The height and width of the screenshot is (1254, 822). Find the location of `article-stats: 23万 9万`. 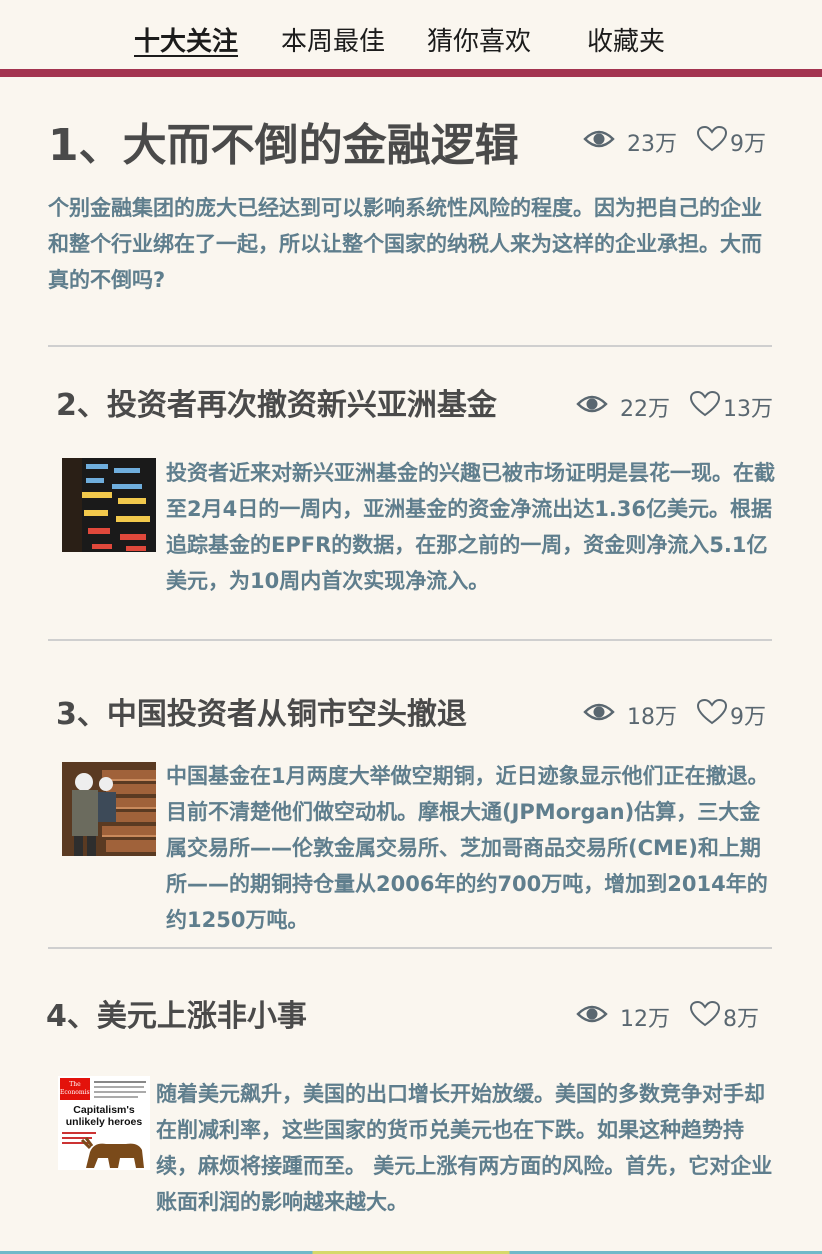

article-stats: 23万 9万 is located at coordinates (683, 142).